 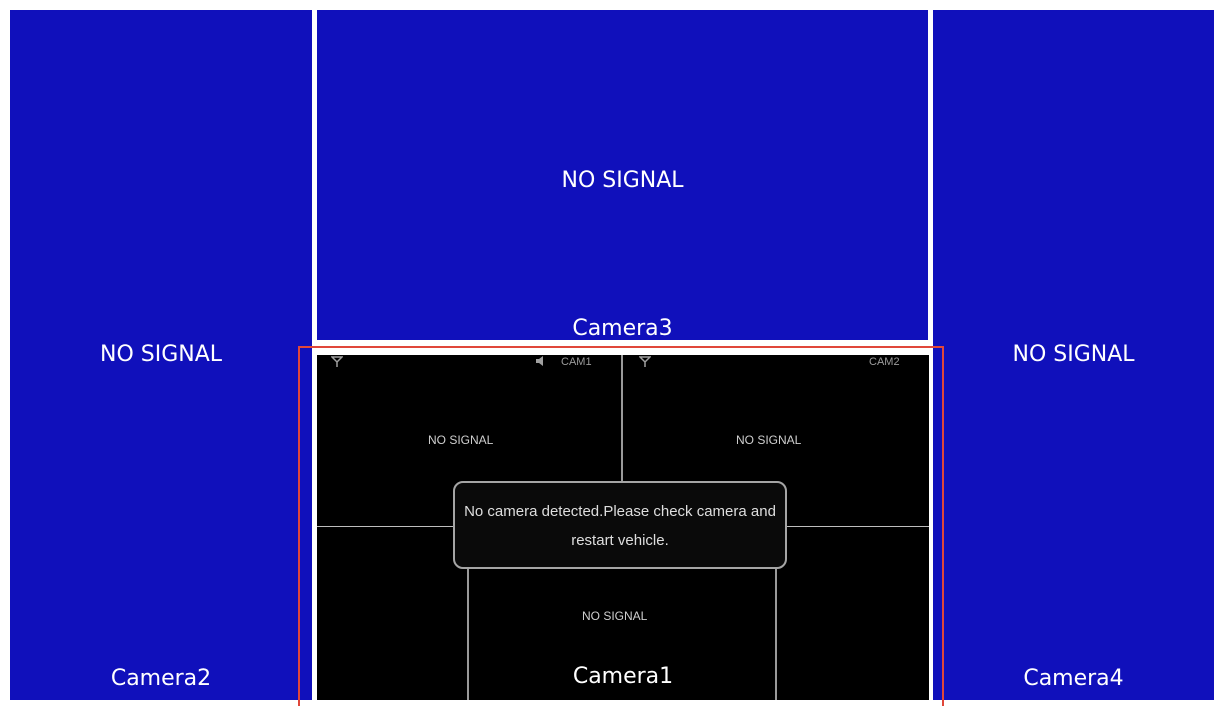 I want to click on camera2-no-signal: NO SIGNAL, so click(x=161, y=354).